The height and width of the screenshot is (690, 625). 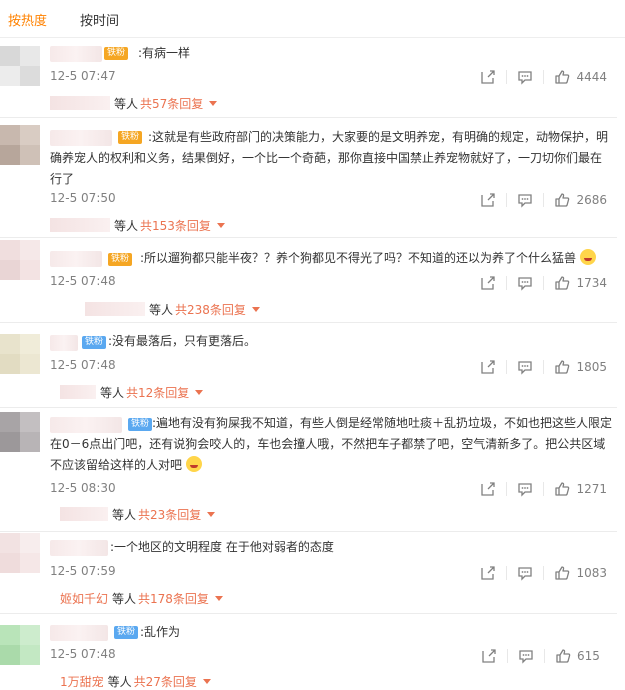 I want to click on reply-summary: 1万甜宠 等人 共27条回复, so click(x=135, y=681).